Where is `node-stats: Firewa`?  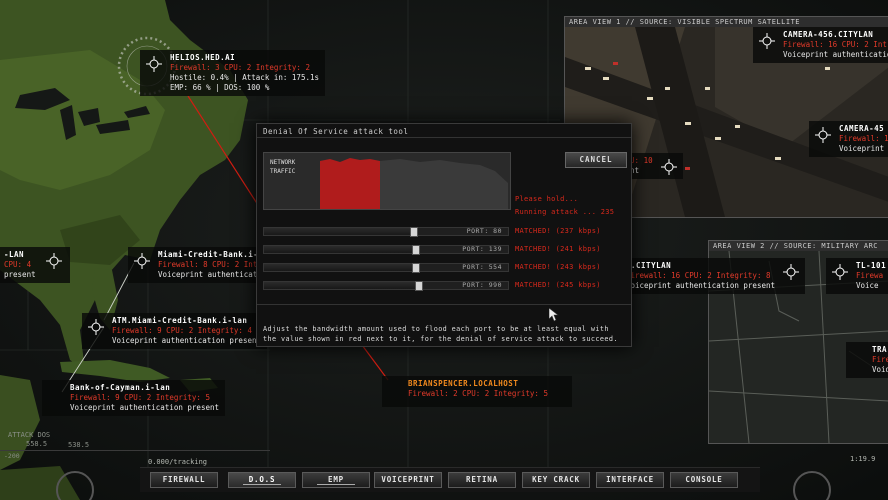 node-stats: Firewa is located at coordinates (870, 275).